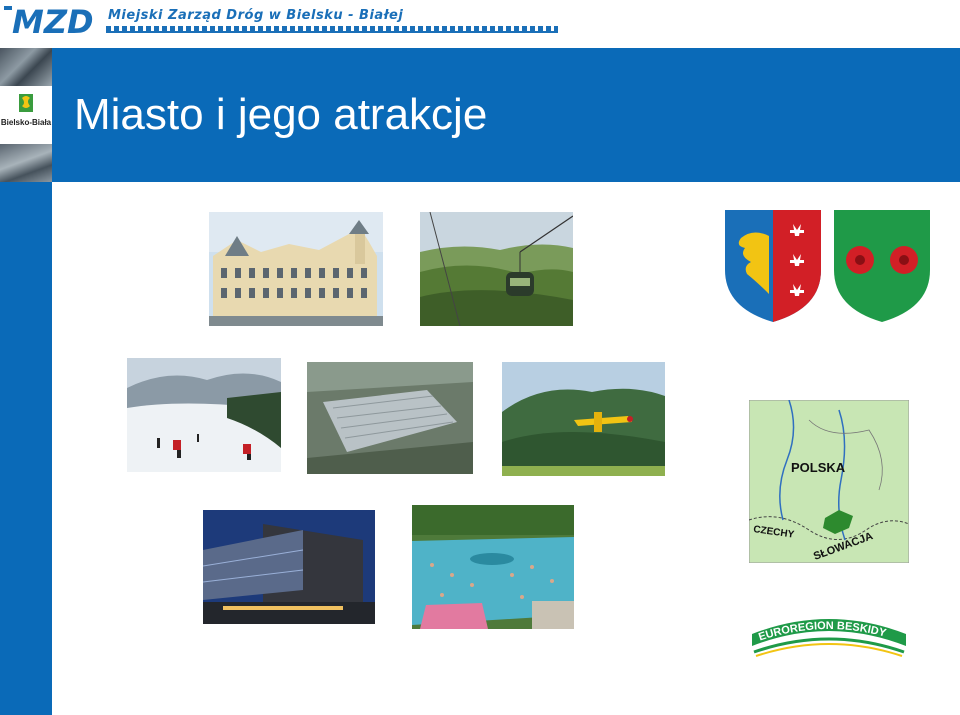 The image size is (960, 715). What do you see at coordinates (296, 269) in the screenshot?
I see `town-hall-photo` at bounding box center [296, 269].